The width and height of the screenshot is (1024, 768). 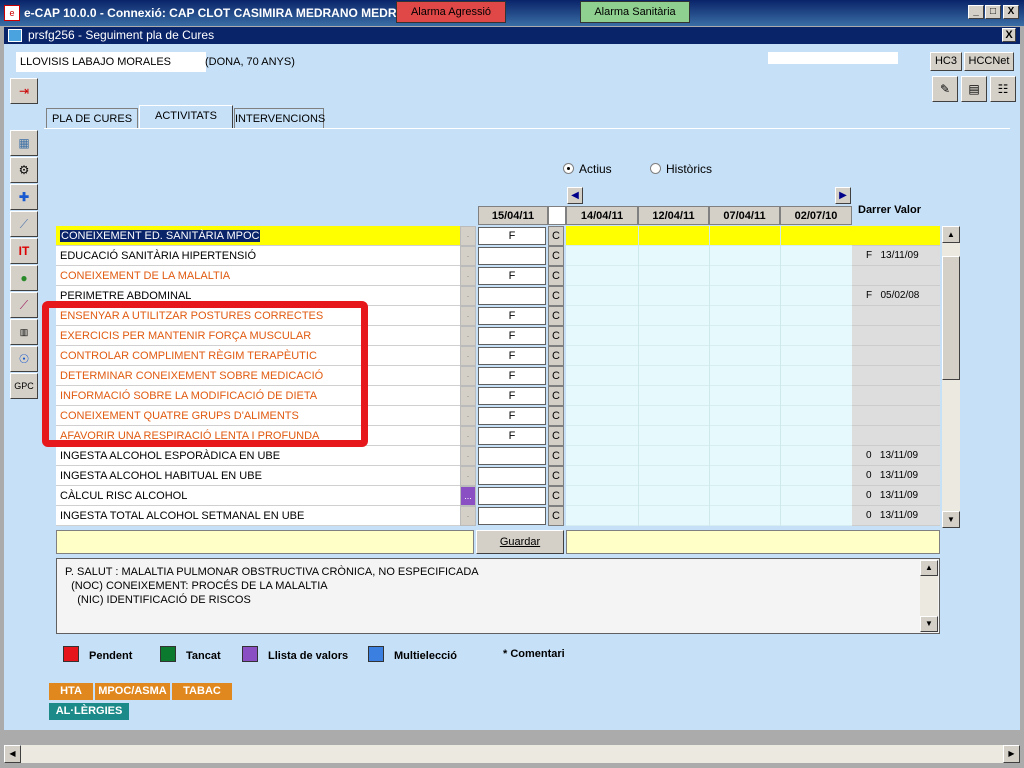 What do you see at coordinates (520, 542) in the screenshot?
I see `save-button: Guardar` at bounding box center [520, 542].